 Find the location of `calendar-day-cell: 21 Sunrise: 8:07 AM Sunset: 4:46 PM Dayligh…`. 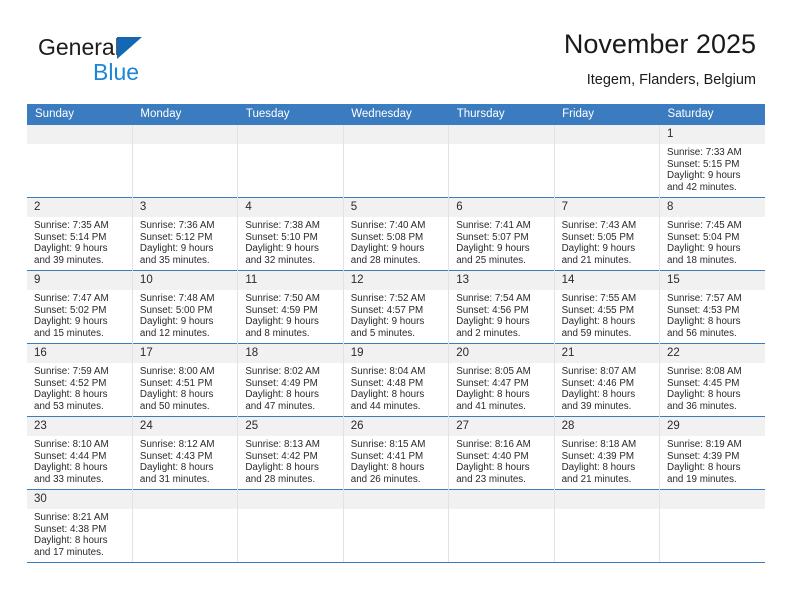

calendar-day-cell: 21 Sunrise: 8:07 AM Sunset: 4:46 PM Dayligh… is located at coordinates (607, 380).